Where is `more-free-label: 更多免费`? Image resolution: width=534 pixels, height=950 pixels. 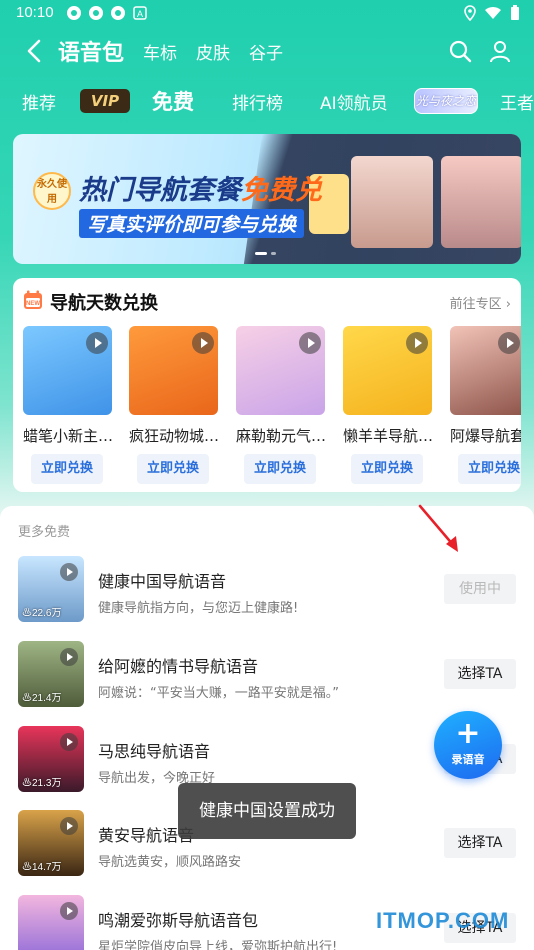 more-free-label: 更多免费 is located at coordinates (44, 532).